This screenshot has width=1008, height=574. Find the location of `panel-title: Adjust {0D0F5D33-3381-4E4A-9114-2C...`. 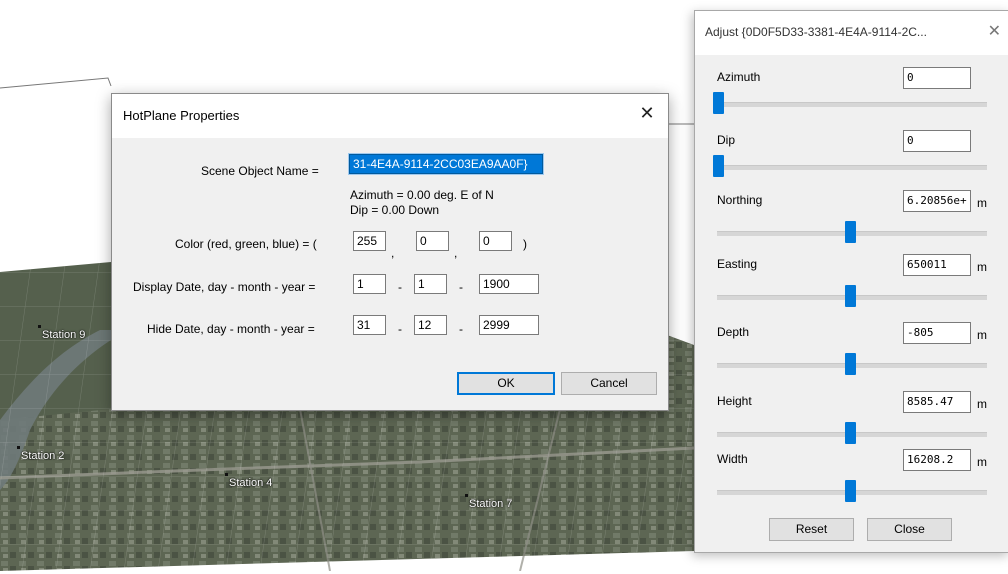

panel-title: Adjust {0D0F5D33-3381-4E4A-9114-2C... is located at coordinates (816, 32).